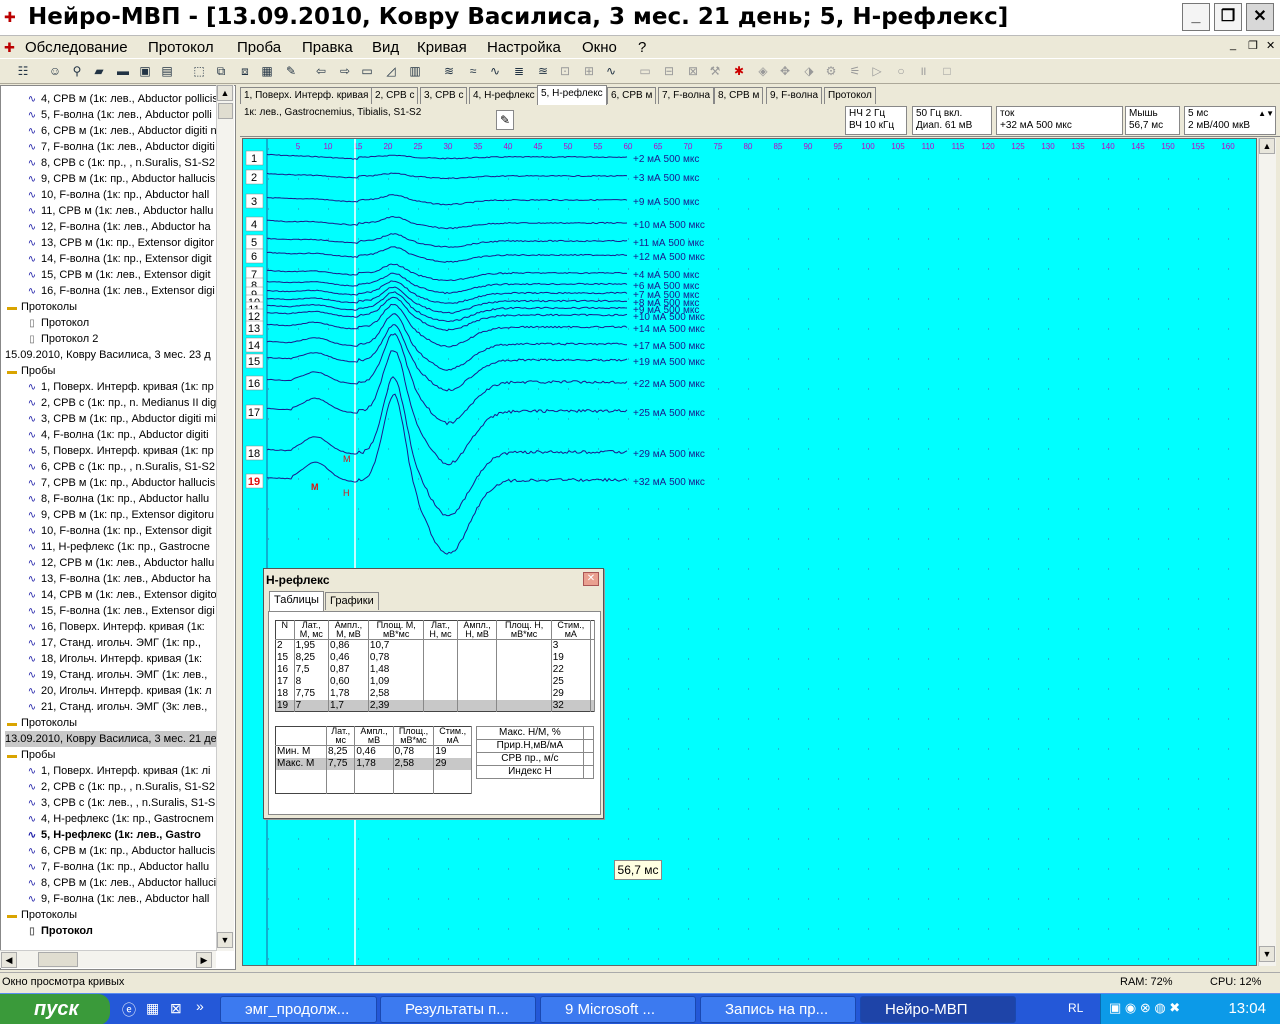 The image size is (1280, 1024). I want to click on open-folder-icon: ▰, so click(99, 71).